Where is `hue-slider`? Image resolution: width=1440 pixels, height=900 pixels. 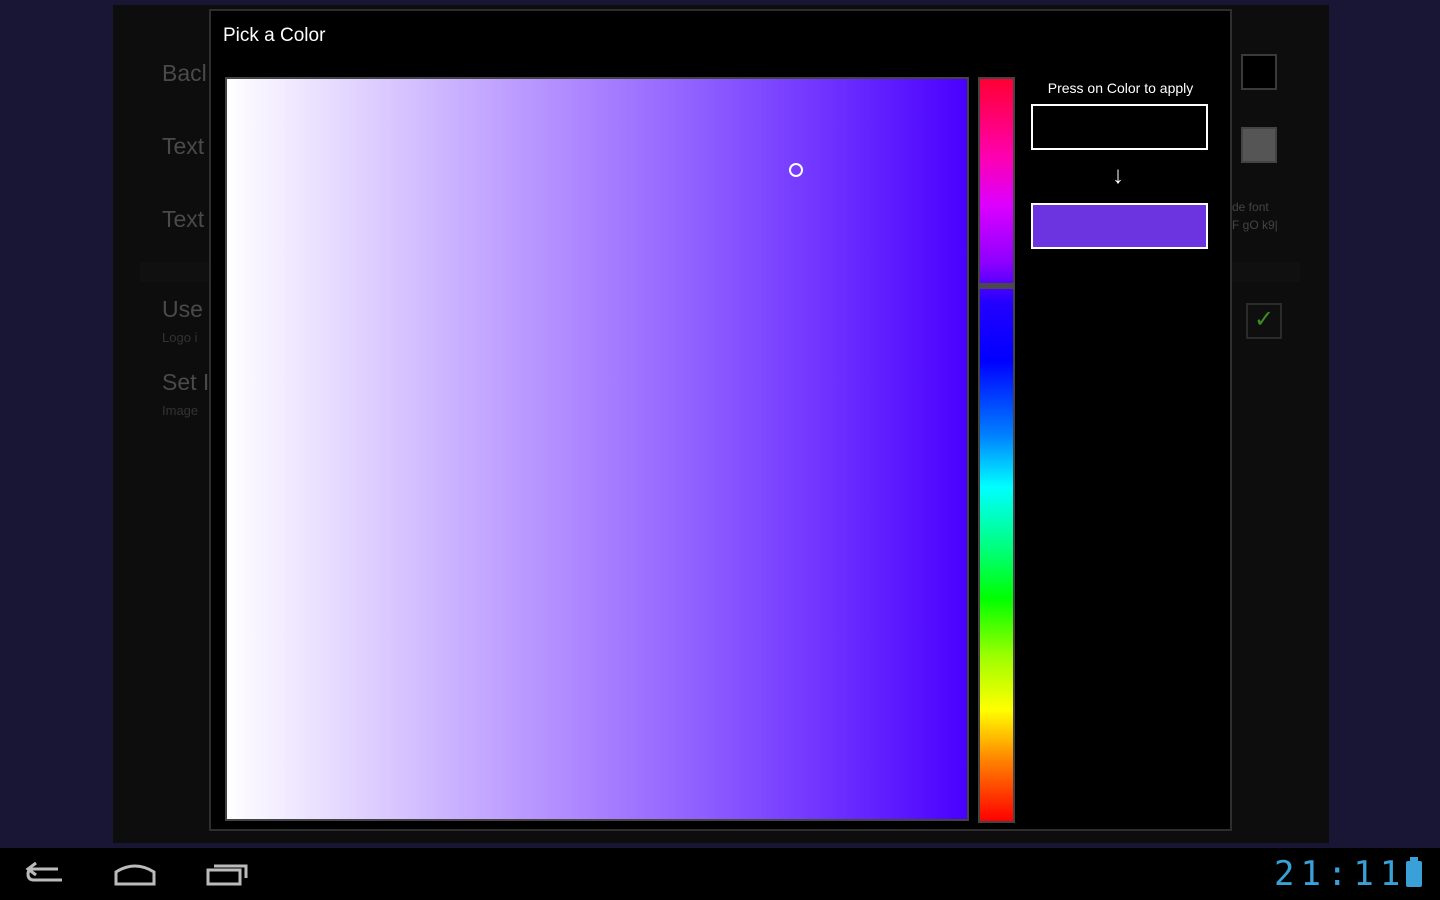
hue-slider is located at coordinates (996, 450).